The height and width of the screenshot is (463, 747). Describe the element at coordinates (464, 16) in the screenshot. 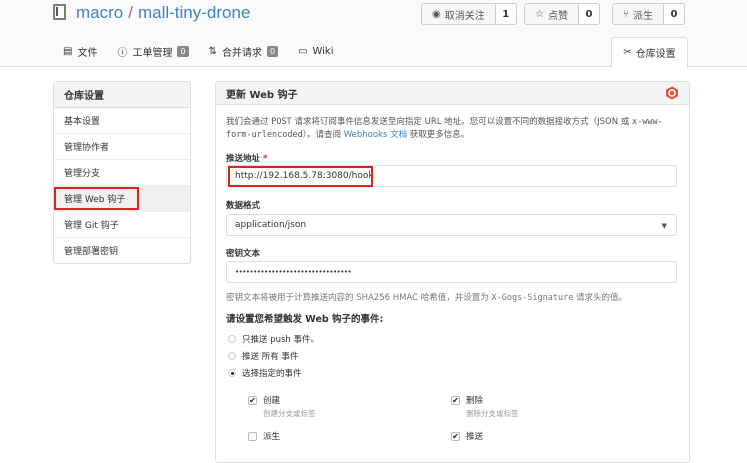

I see `watch-label: 取消关注` at that location.